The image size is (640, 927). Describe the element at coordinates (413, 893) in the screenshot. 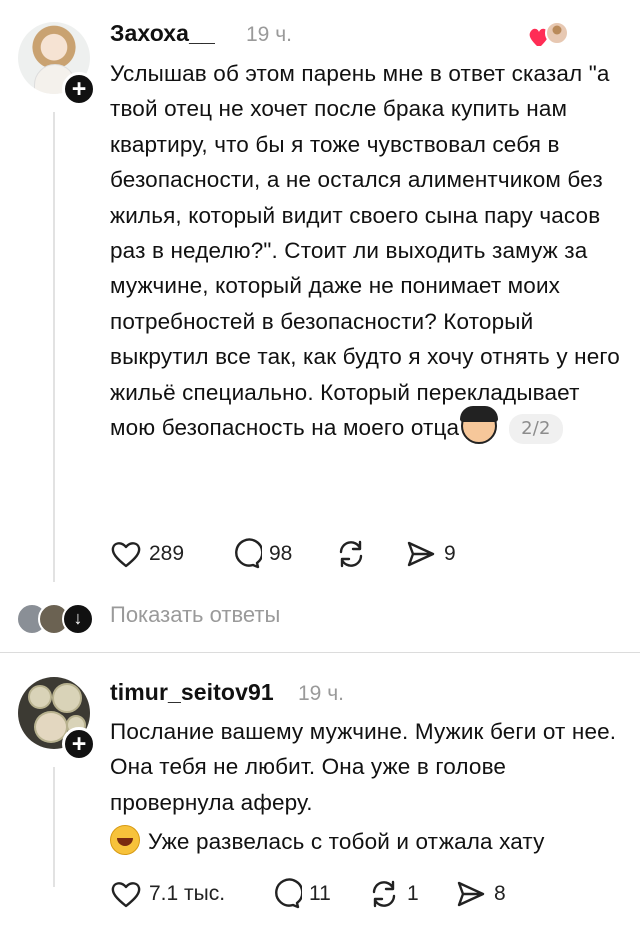

I see `repost-count: 1` at that location.